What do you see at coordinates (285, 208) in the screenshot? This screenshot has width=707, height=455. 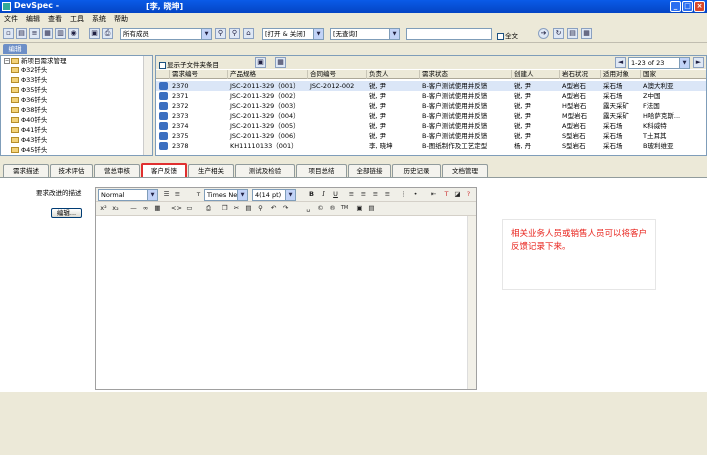 I see `redo-icon: ↷` at bounding box center [285, 208].